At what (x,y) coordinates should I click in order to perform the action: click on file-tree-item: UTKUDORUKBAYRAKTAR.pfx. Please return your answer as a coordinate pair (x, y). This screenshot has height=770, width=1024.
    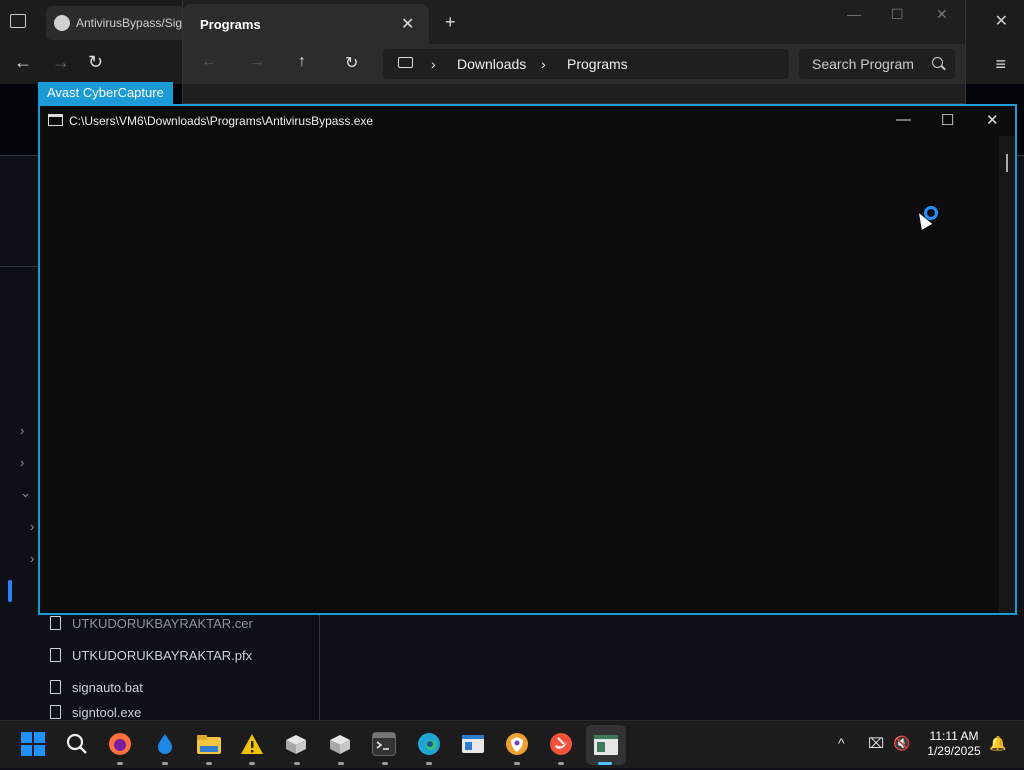
    Looking at the image, I should click on (151, 655).